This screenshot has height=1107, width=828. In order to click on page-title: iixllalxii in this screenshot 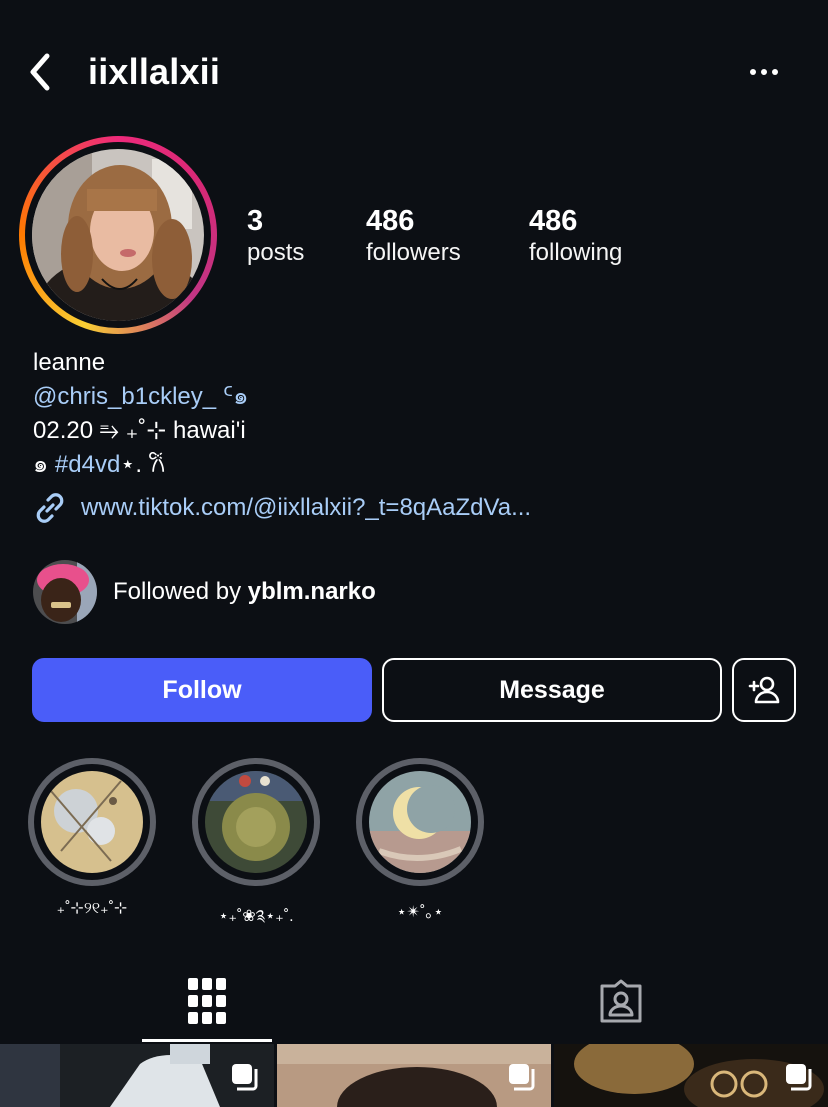, I will do `click(154, 71)`.